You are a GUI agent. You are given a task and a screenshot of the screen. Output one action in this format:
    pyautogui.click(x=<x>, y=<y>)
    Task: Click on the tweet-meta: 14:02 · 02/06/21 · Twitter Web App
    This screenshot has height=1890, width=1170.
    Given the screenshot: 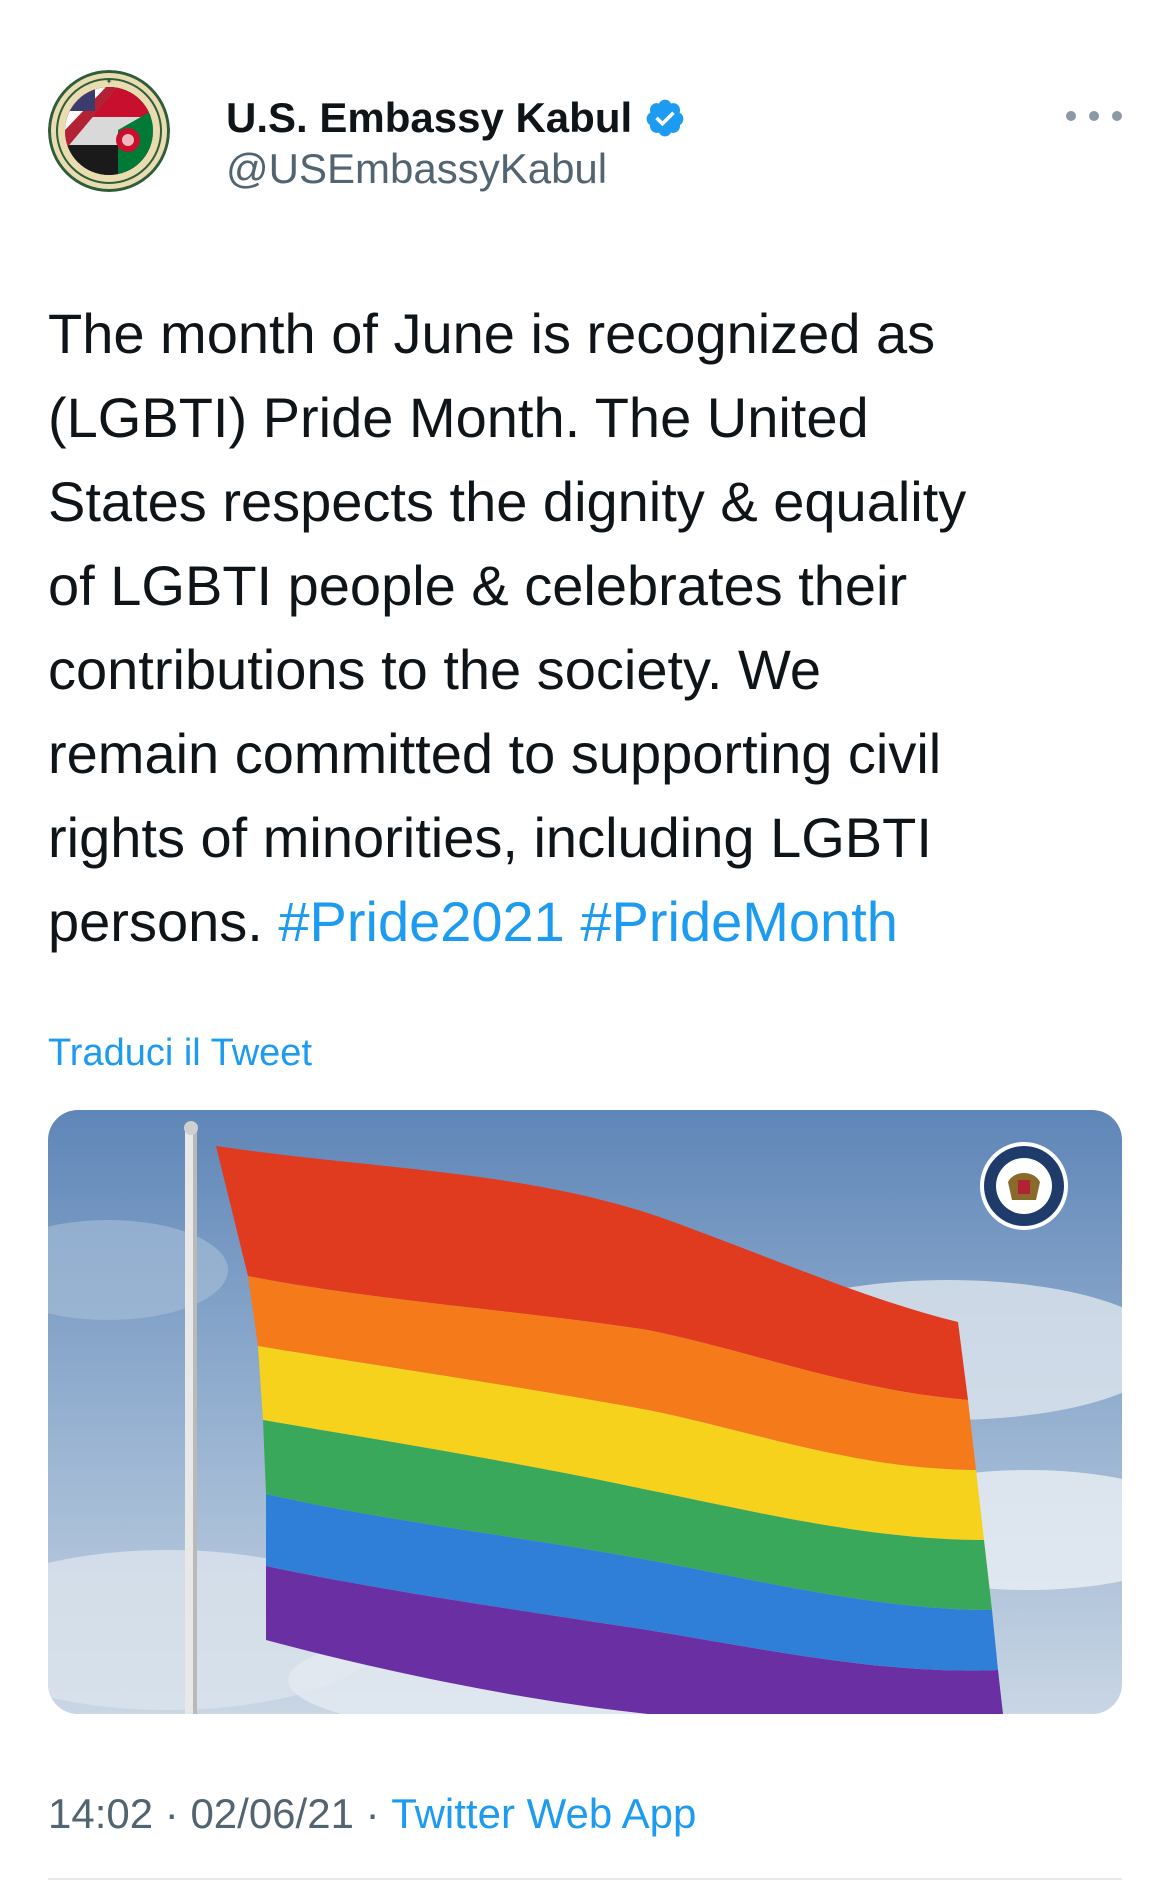 What is the action you would take?
    pyautogui.click(x=372, y=1814)
    